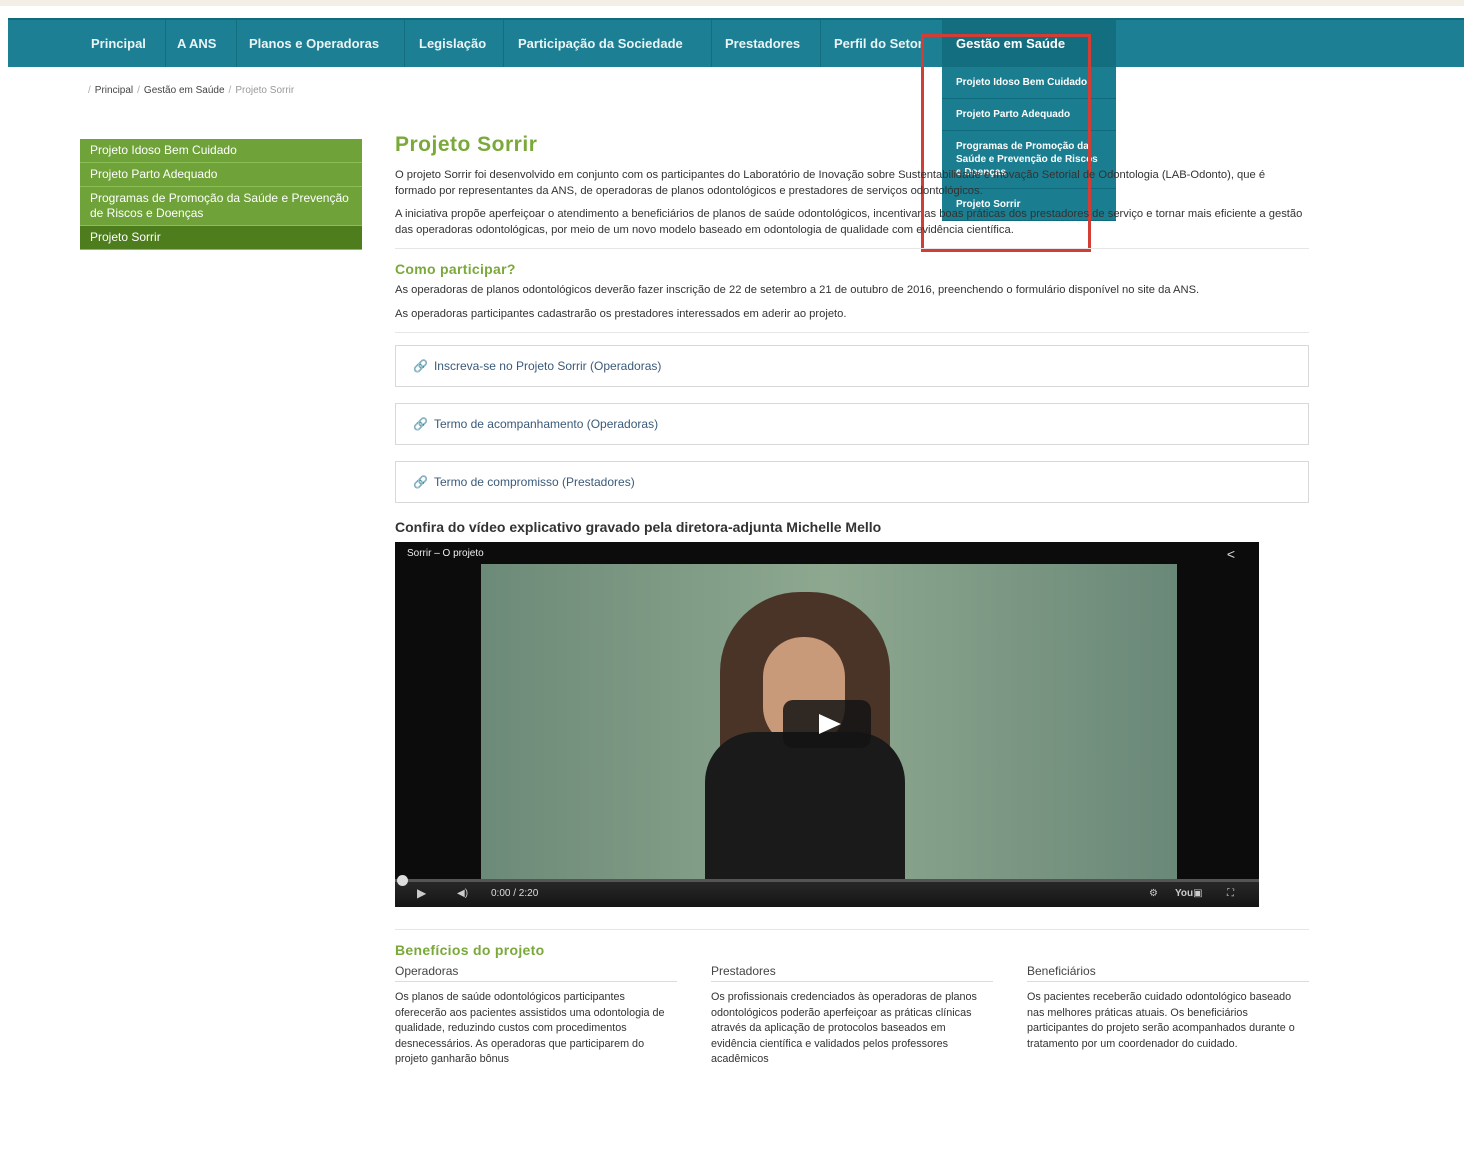 The width and height of the screenshot is (1464, 1163). What do you see at coordinates (118, 43) in the screenshot?
I see `nav-item-principal: Principal` at bounding box center [118, 43].